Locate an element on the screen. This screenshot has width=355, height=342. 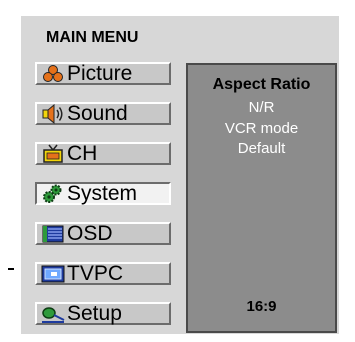
speaker-icon is located at coordinates (53, 113).